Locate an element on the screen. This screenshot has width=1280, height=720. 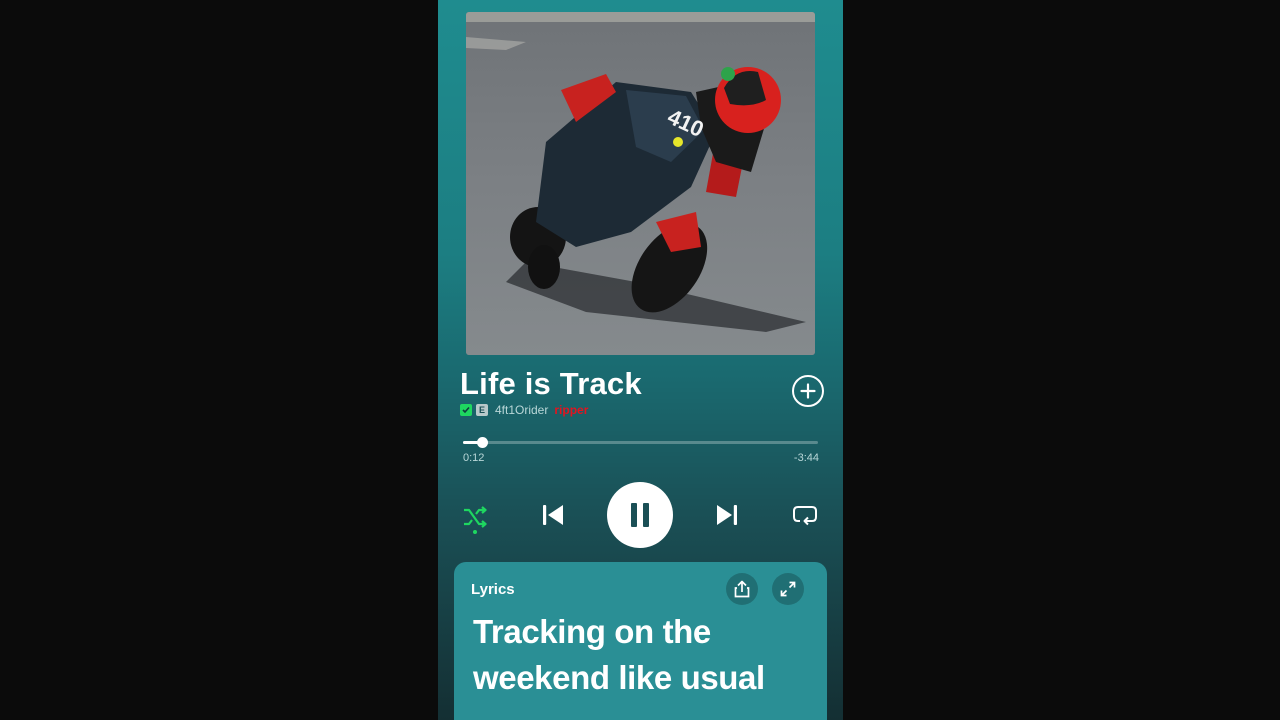
skip-next-icon is located at coordinates (727, 515).